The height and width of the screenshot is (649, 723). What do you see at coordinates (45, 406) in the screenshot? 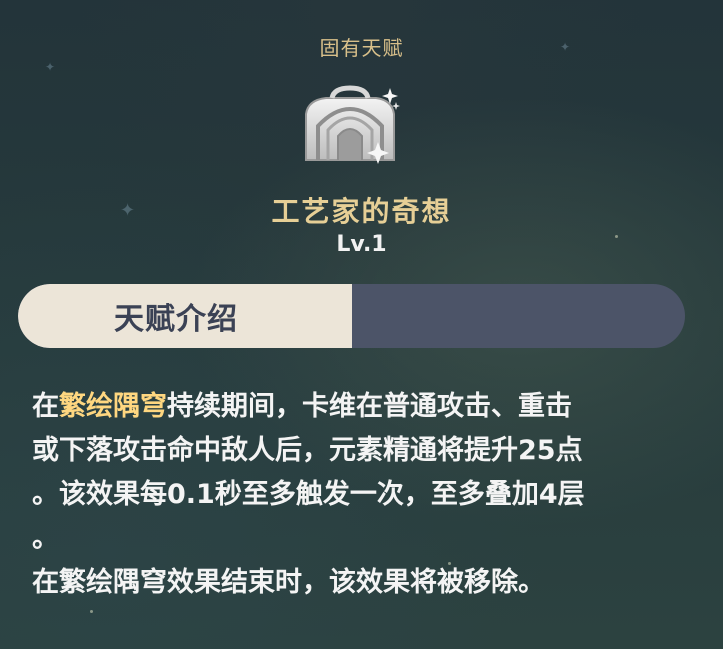
I see `description-text: 在` at bounding box center [45, 406].